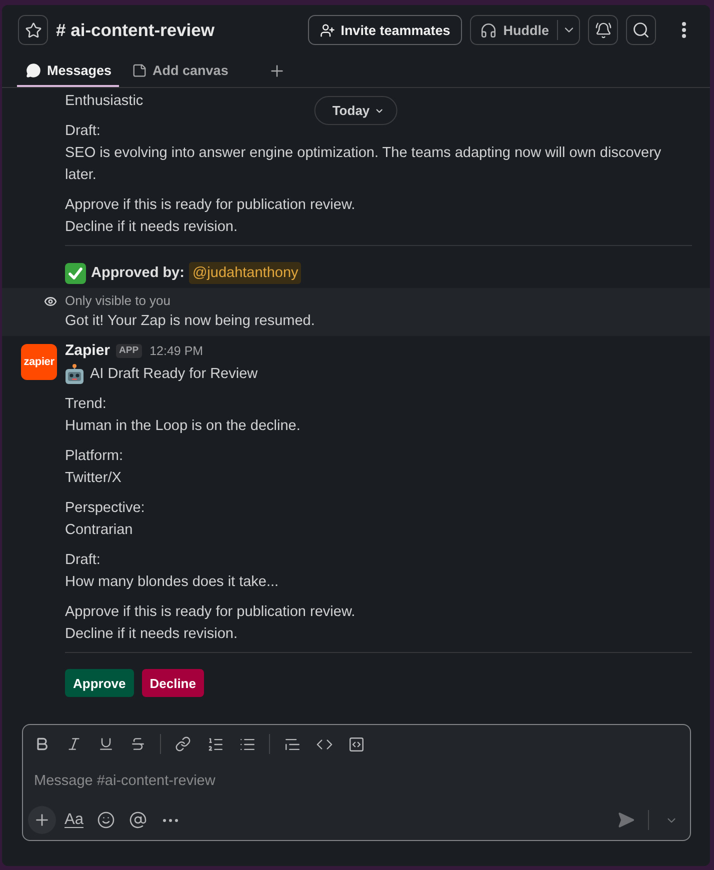  I want to click on decline-button: Decline, so click(173, 683).